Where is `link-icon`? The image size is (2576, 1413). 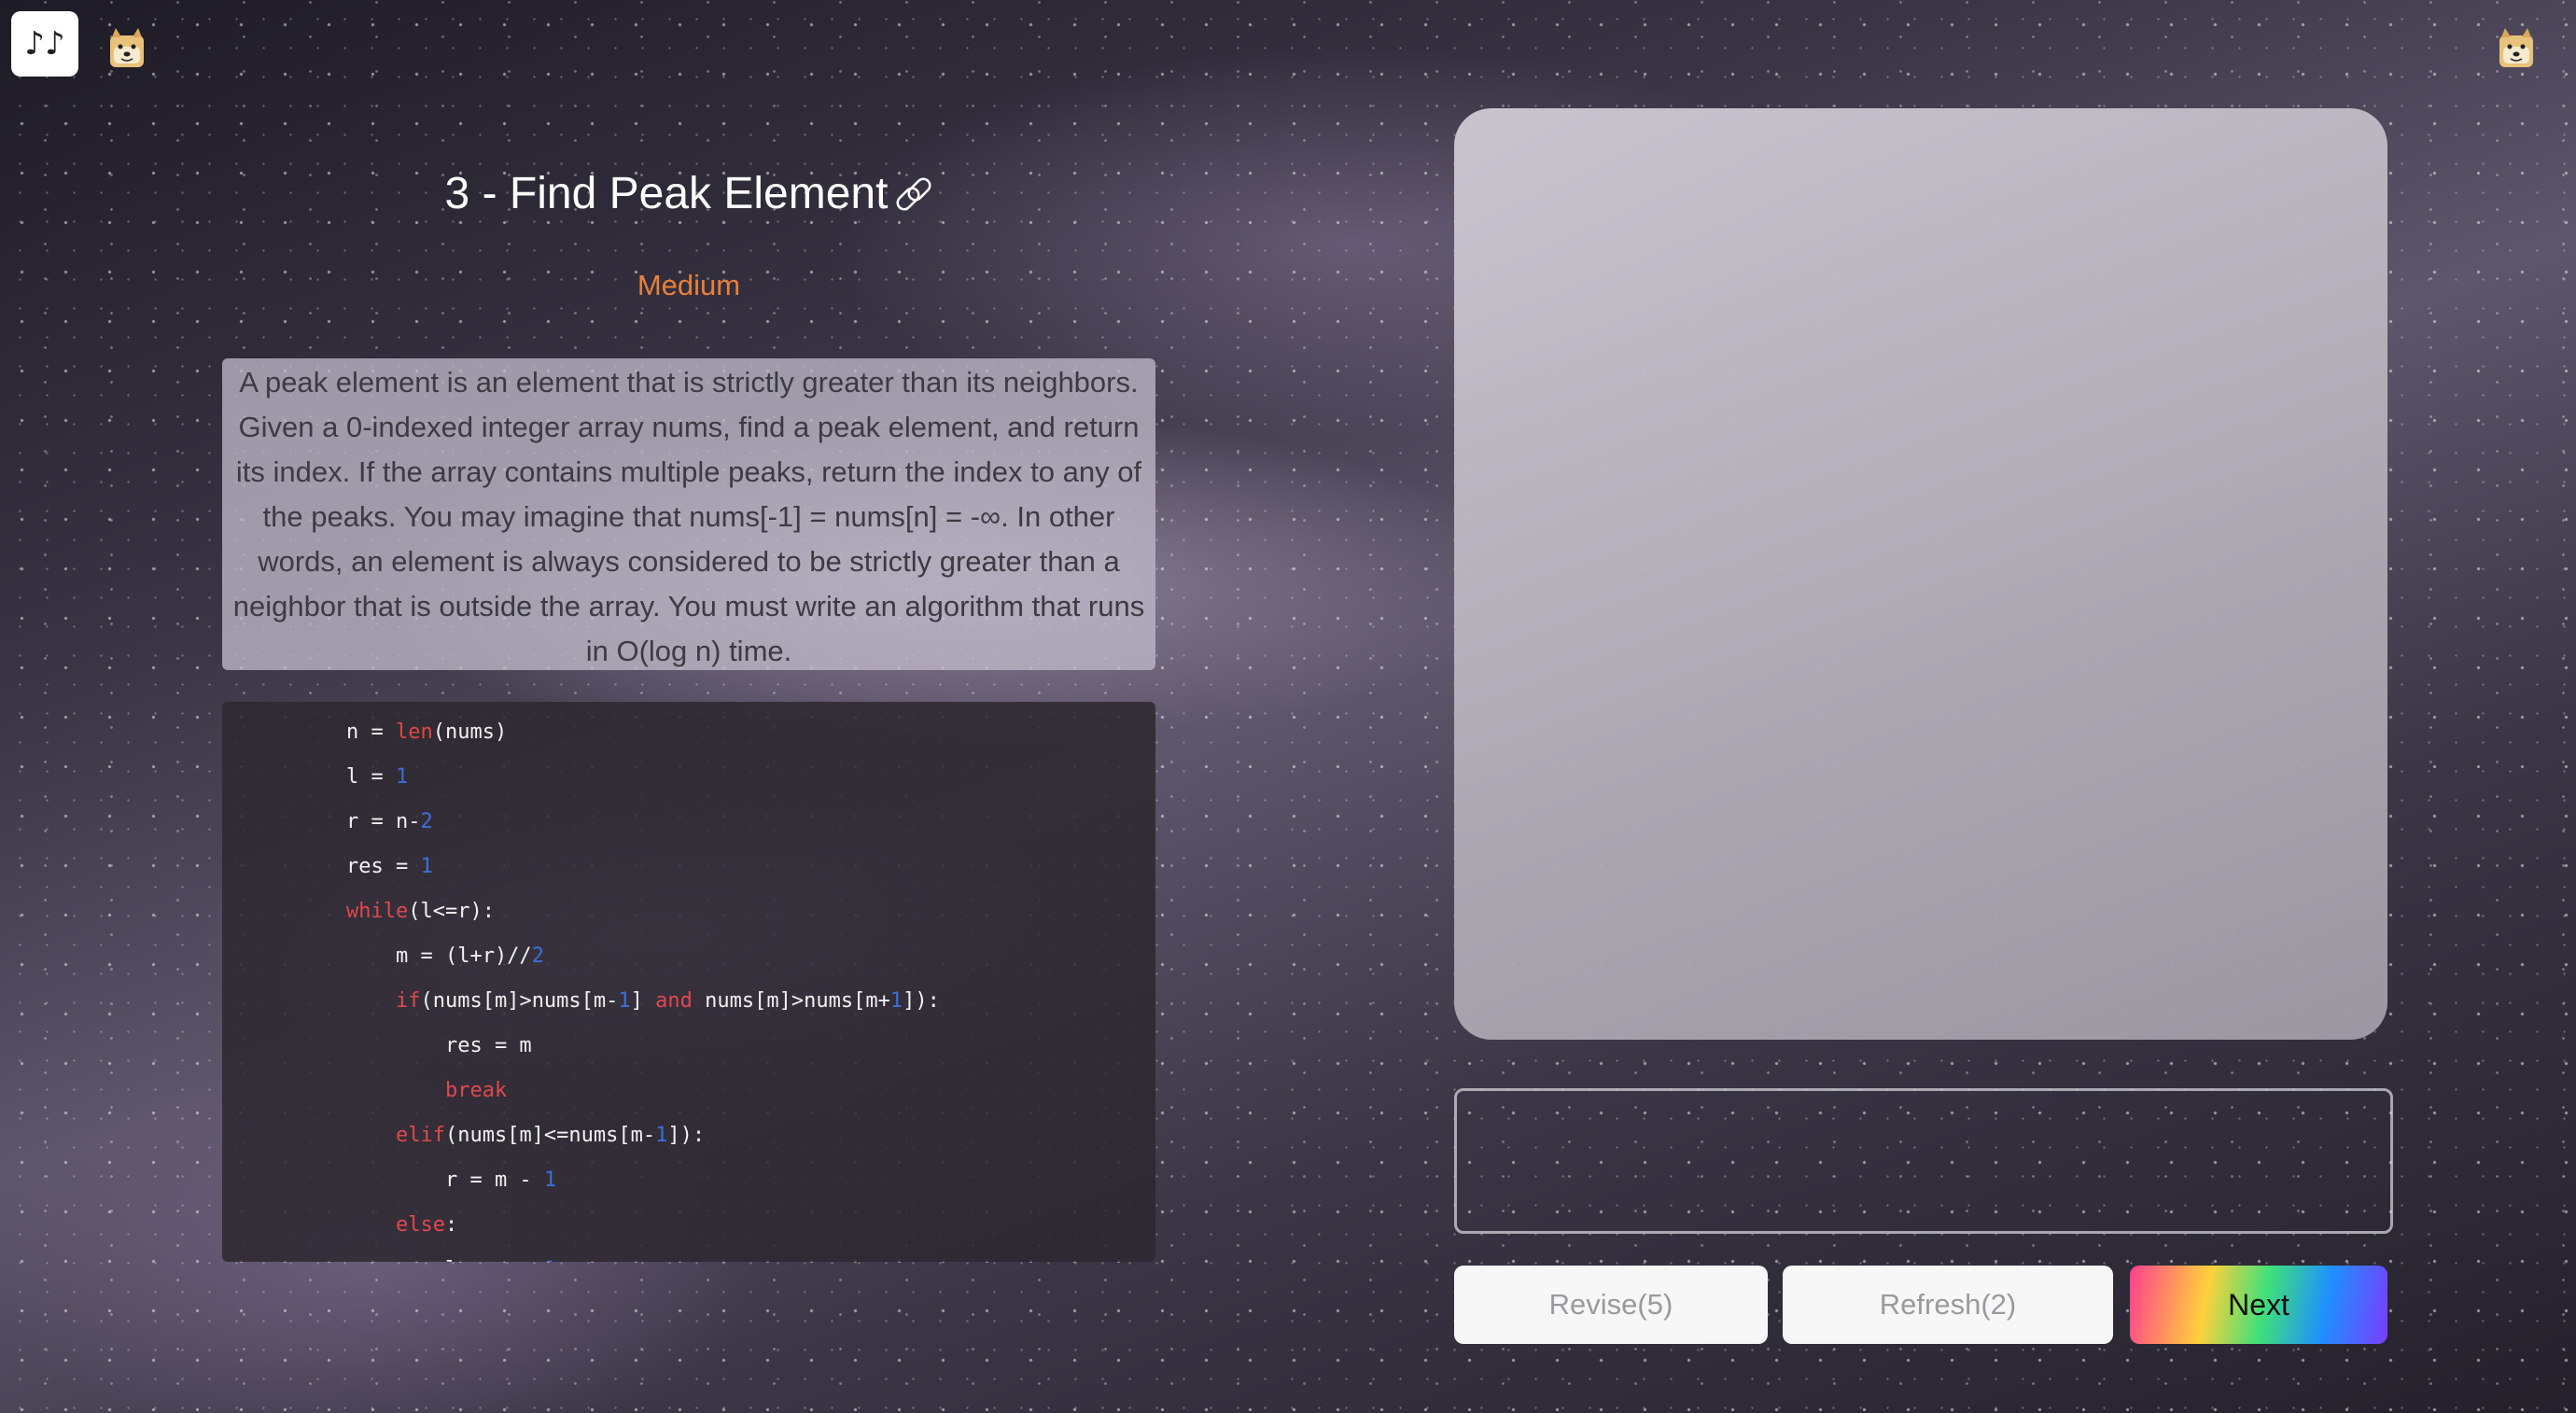
link-icon is located at coordinates (913, 194).